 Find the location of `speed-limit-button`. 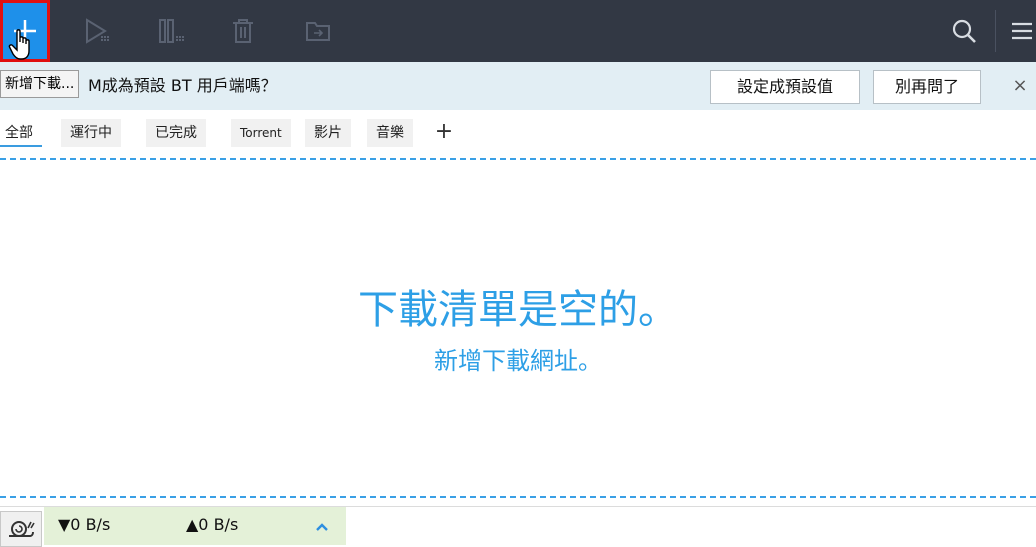

speed-limit-button is located at coordinates (21, 529).